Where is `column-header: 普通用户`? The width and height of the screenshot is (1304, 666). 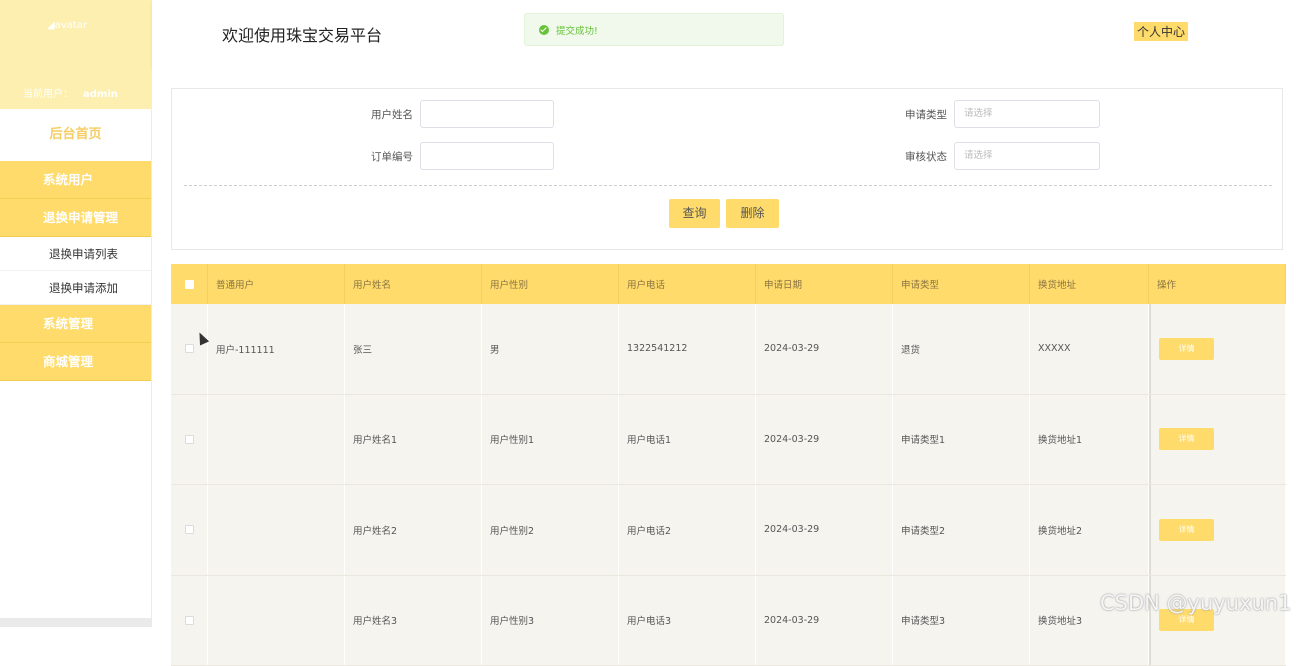 column-header: 普通用户 is located at coordinates (276, 284).